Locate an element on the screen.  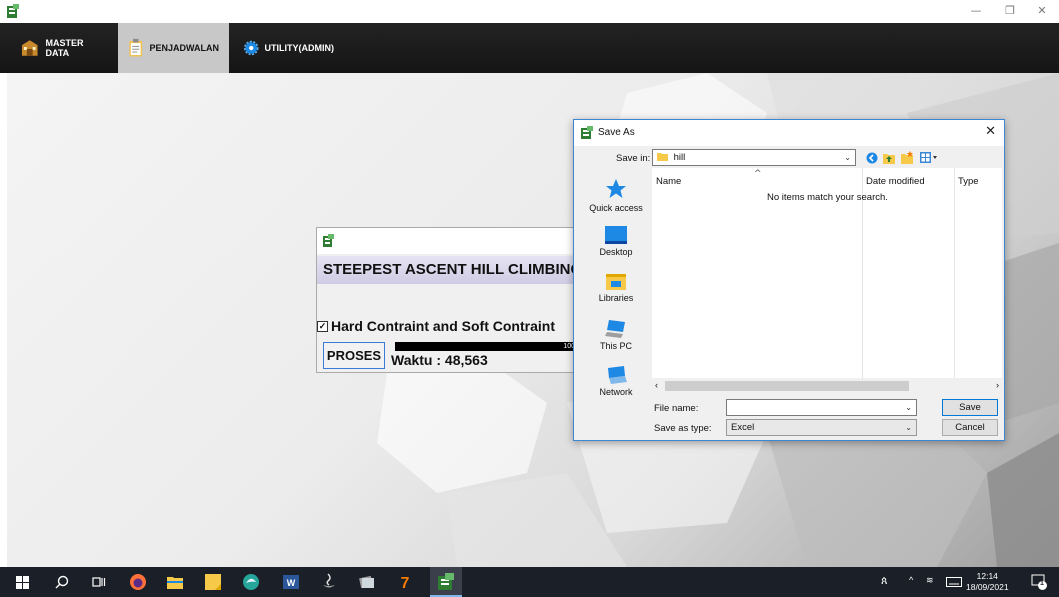
save-in-value: hill is located at coordinates (679, 157).